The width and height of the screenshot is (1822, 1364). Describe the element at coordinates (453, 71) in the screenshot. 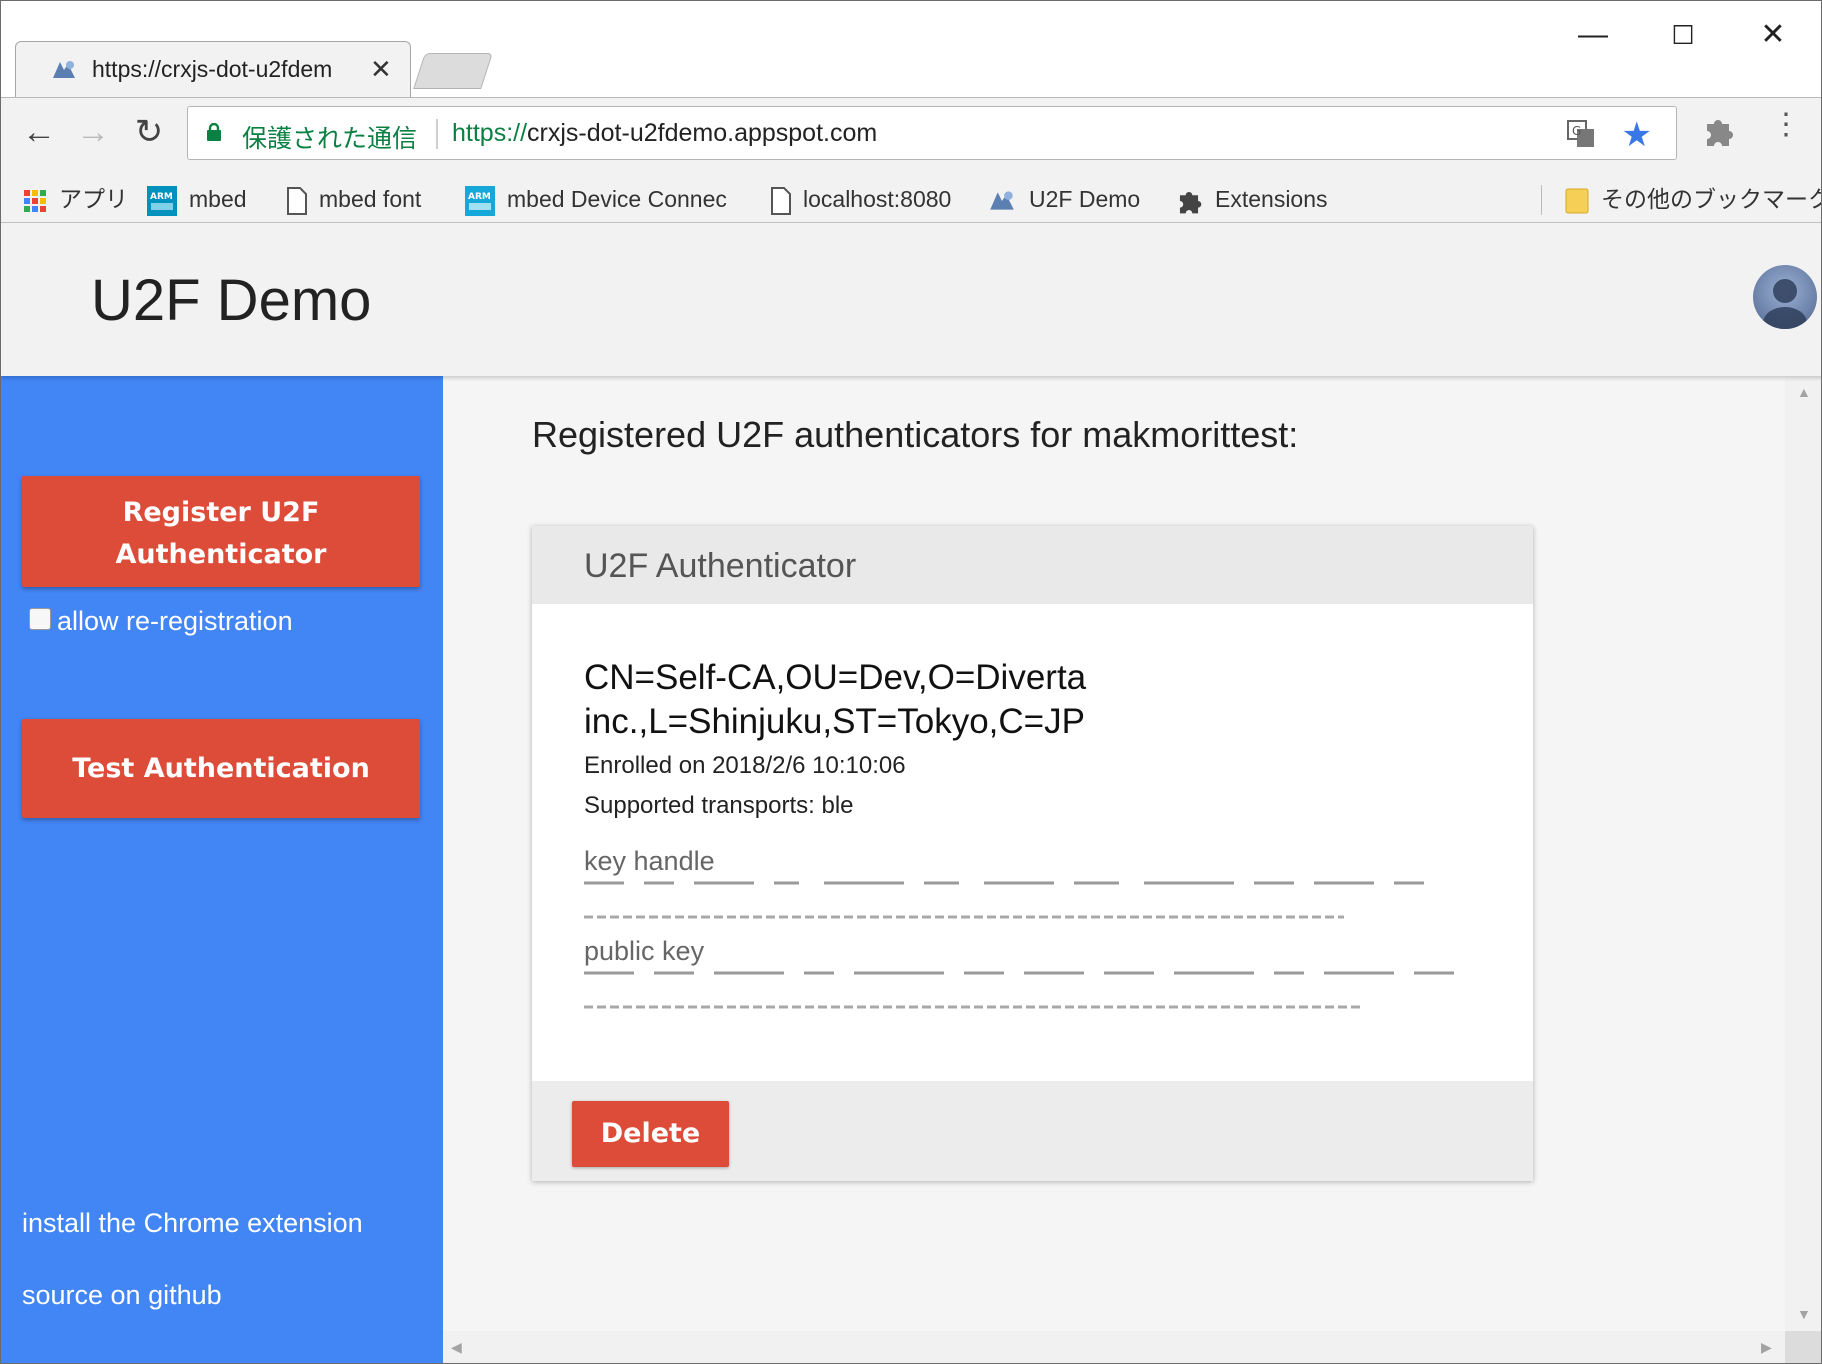

I see `new-tab-button` at that location.